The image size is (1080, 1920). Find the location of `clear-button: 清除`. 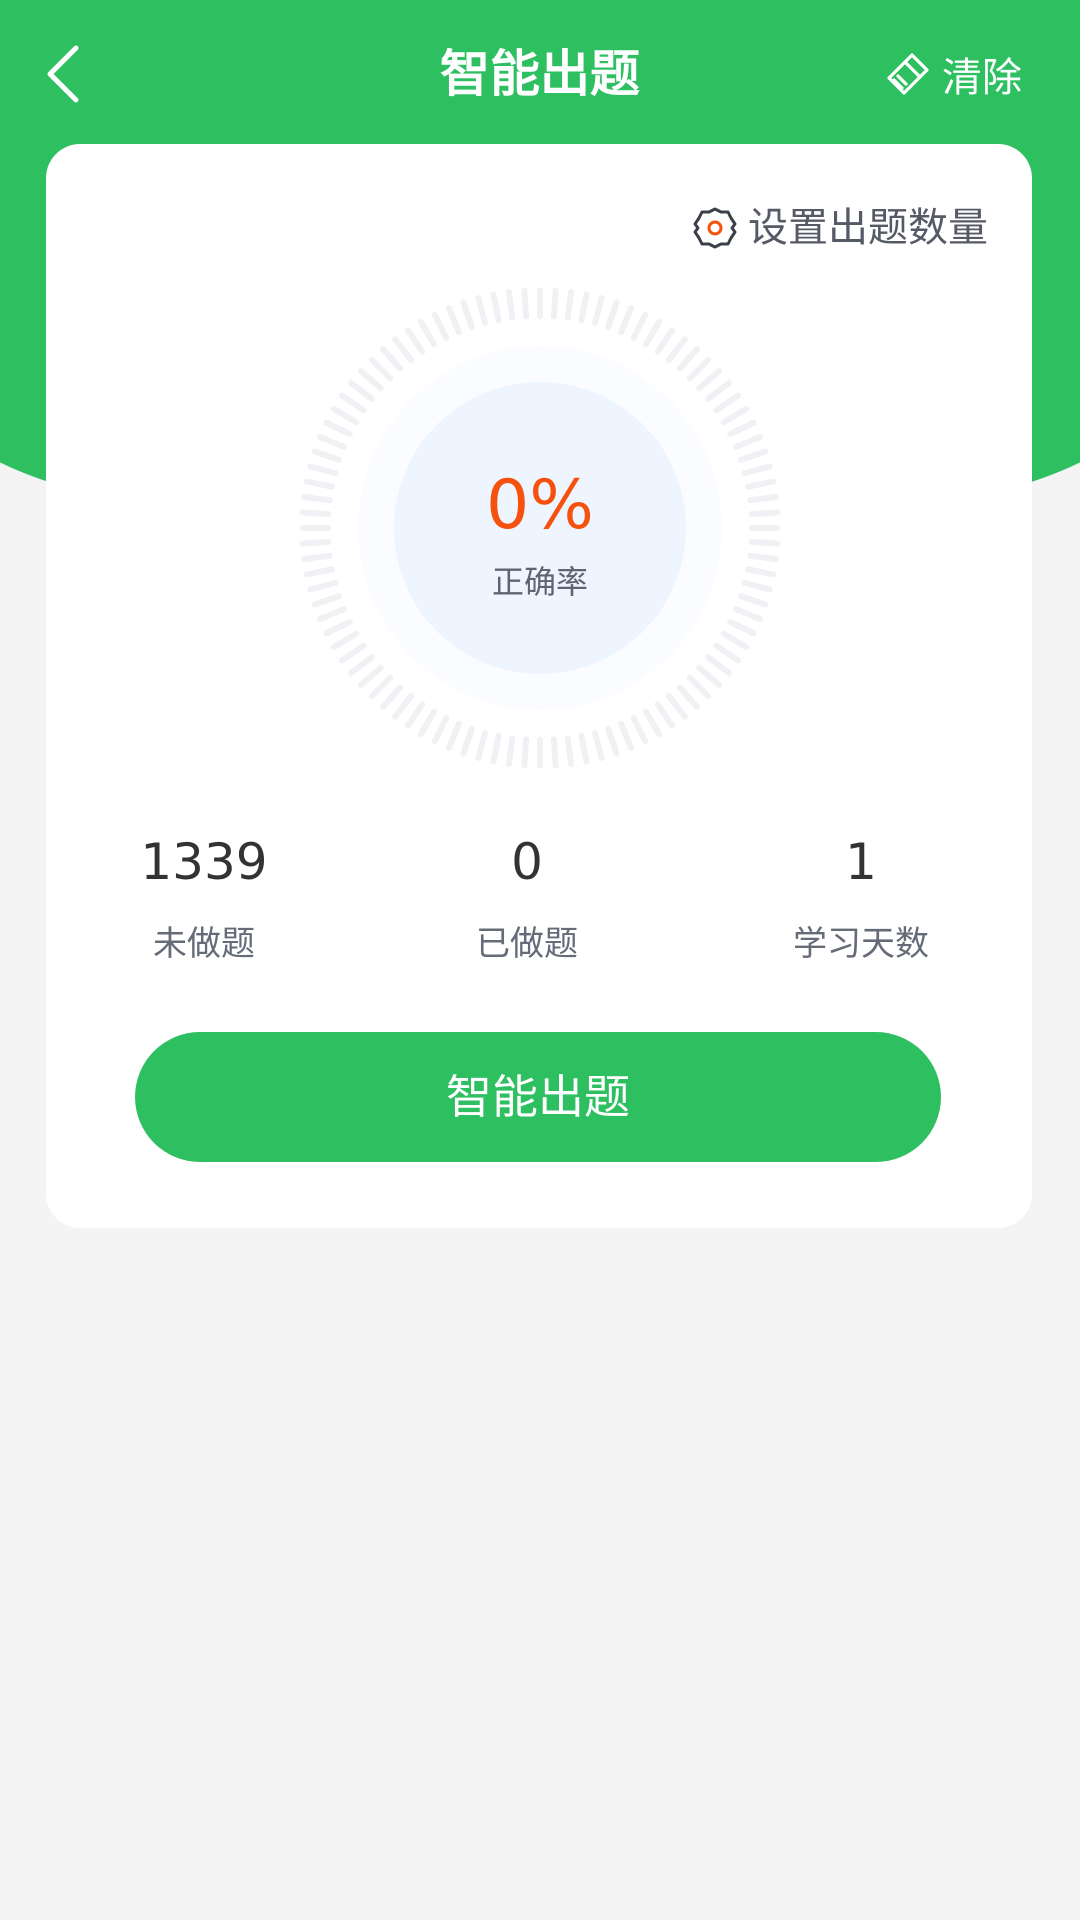

clear-button: 清除 is located at coordinates (954, 74).